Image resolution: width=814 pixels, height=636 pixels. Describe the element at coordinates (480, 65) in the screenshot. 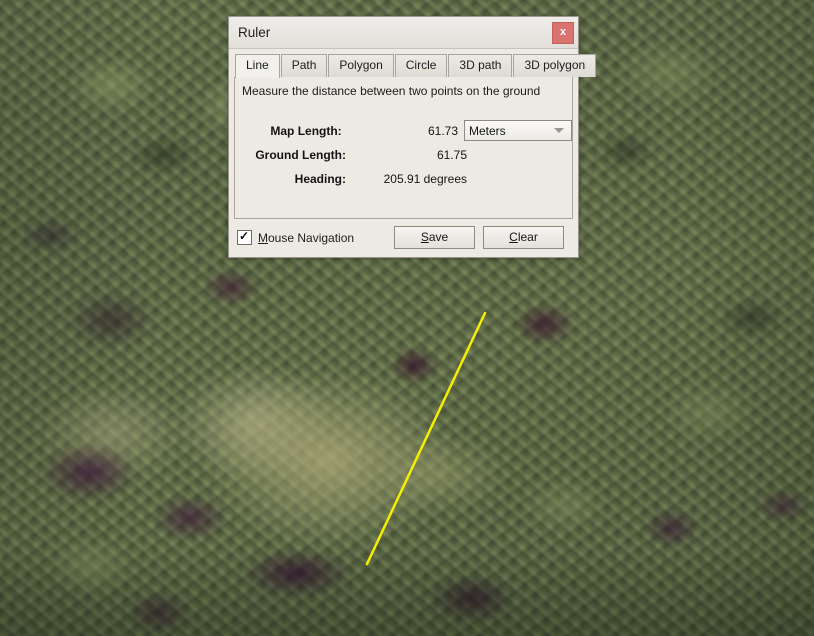

I see `tab-3d-path: 3D path` at that location.